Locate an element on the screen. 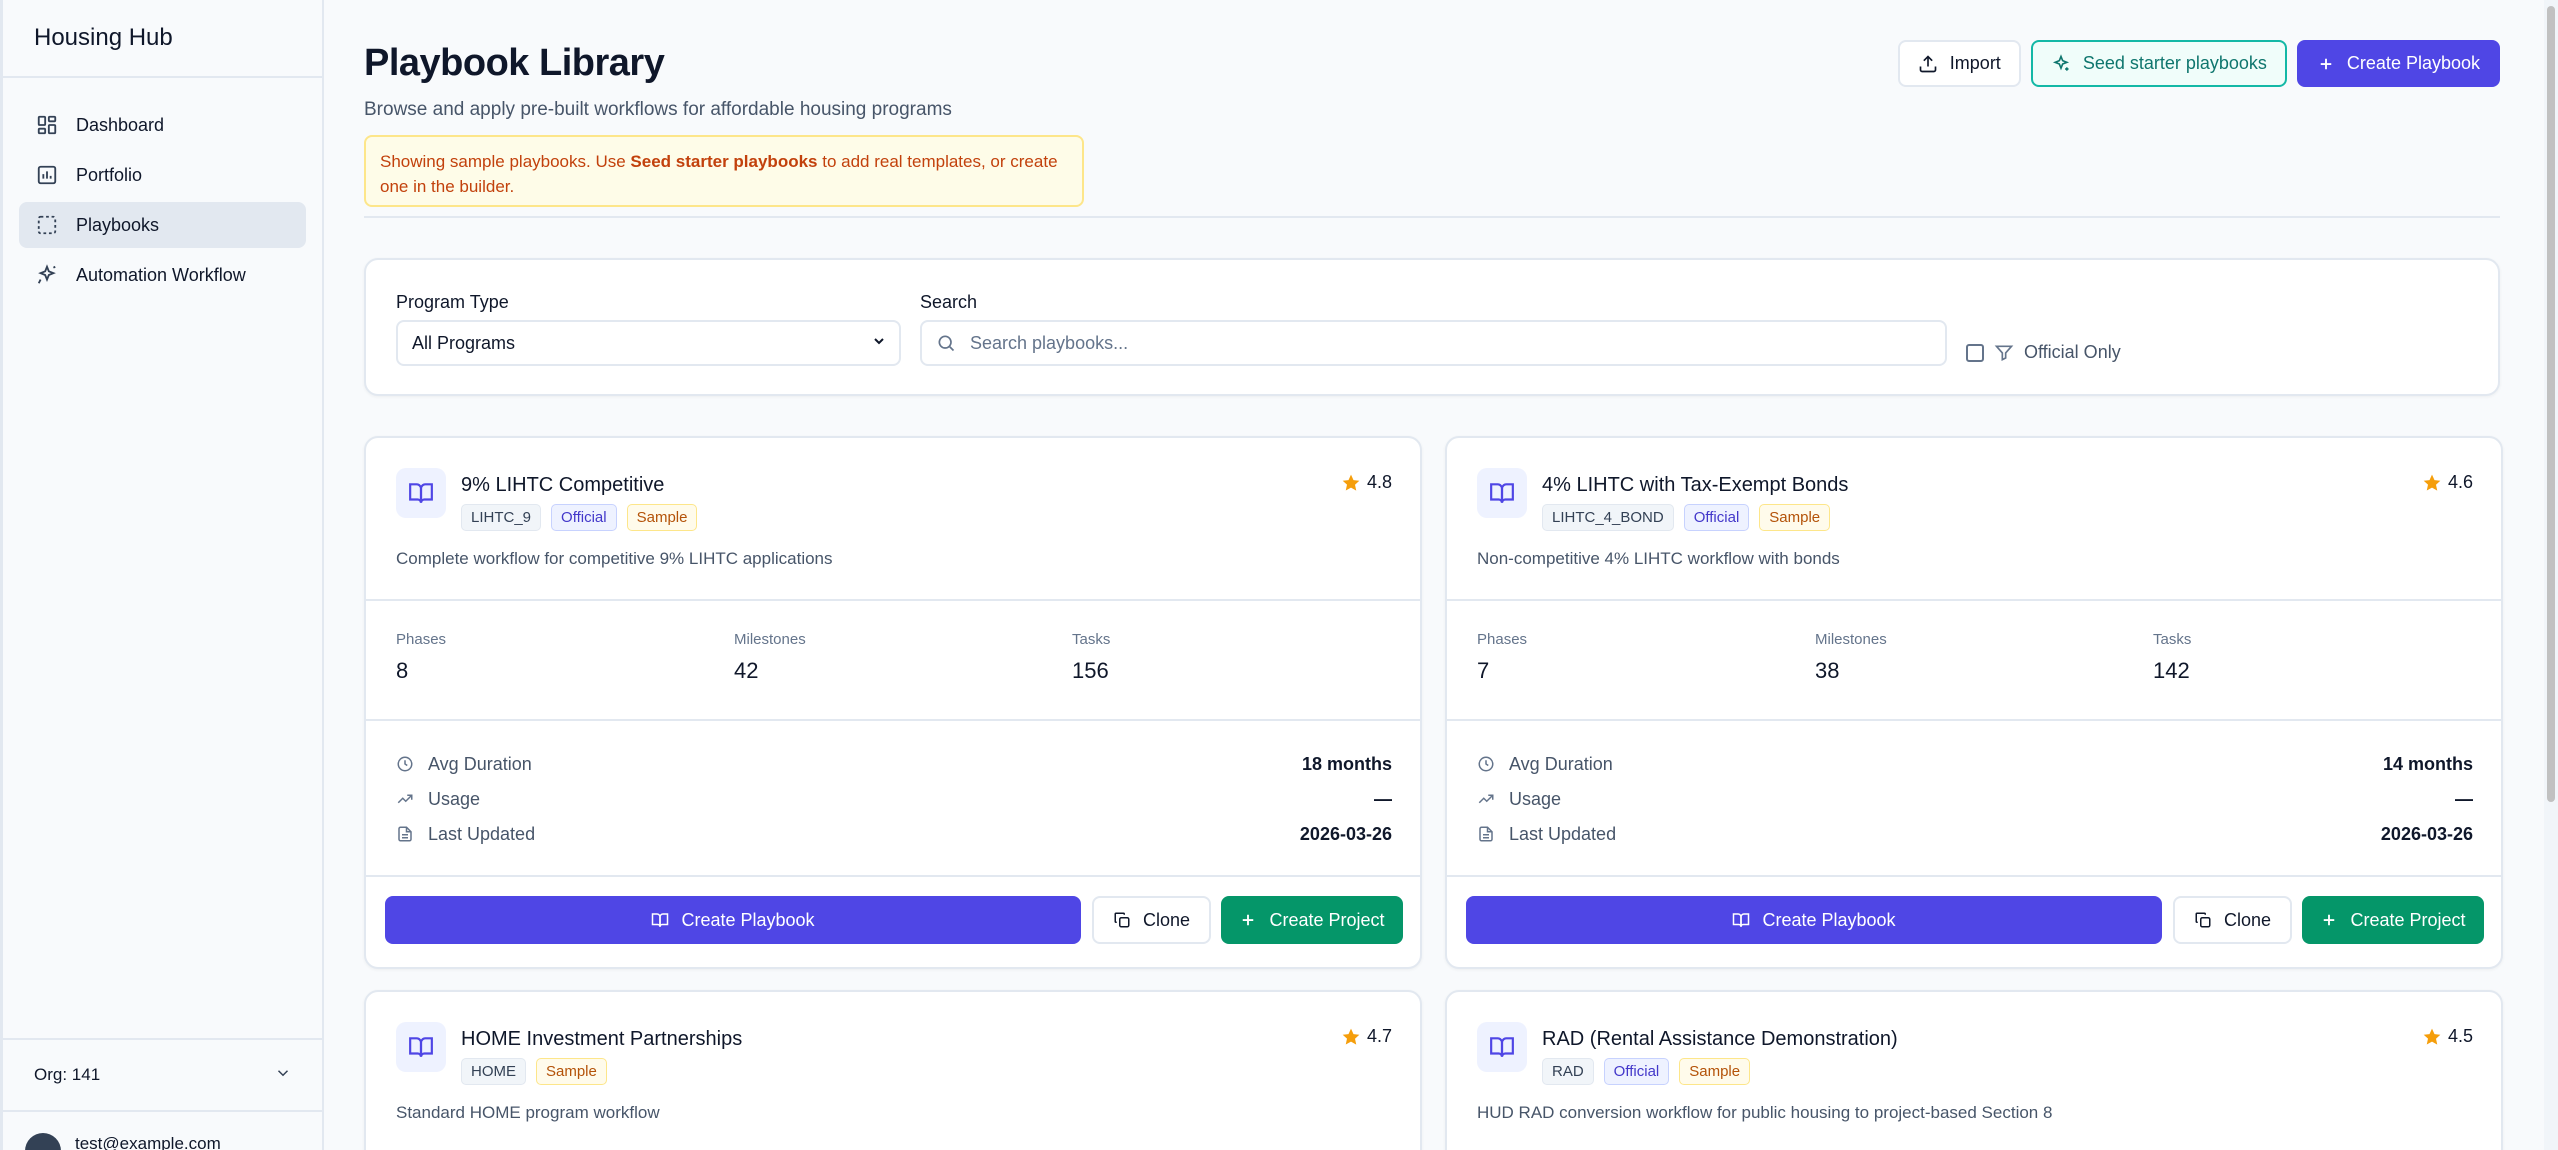 The width and height of the screenshot is (2558, 1150). rating: 4.6 is located at coordinates (2447, 482).